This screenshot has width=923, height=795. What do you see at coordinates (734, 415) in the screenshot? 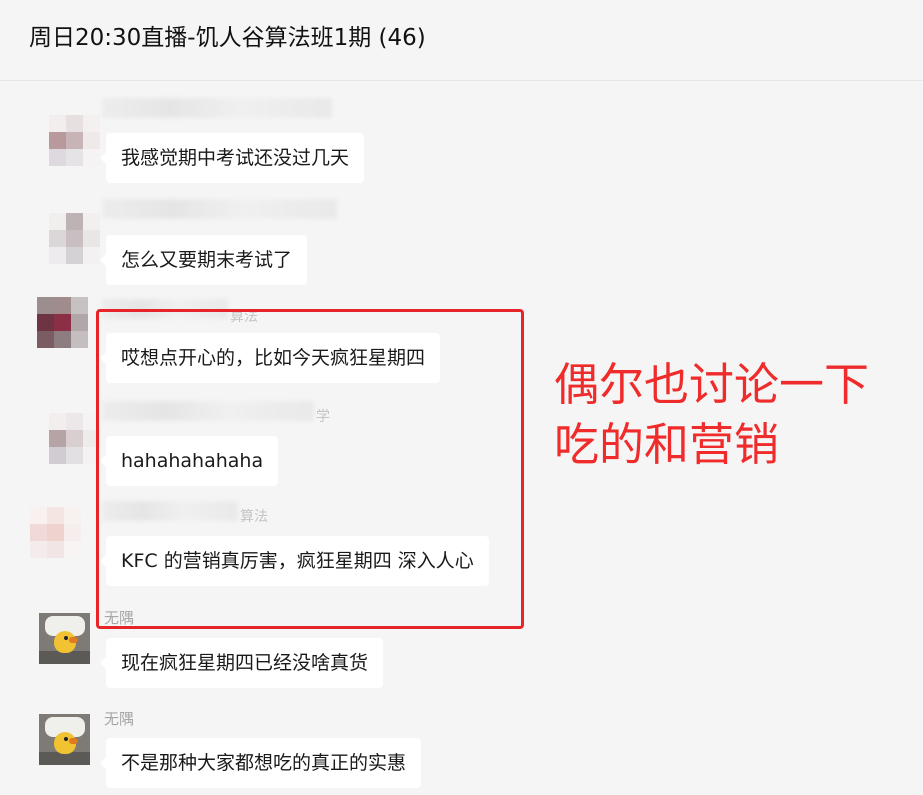
I see `annotation-text: 偶尔也讨论一下 吃的和营销` at bounding box center [734, 415].